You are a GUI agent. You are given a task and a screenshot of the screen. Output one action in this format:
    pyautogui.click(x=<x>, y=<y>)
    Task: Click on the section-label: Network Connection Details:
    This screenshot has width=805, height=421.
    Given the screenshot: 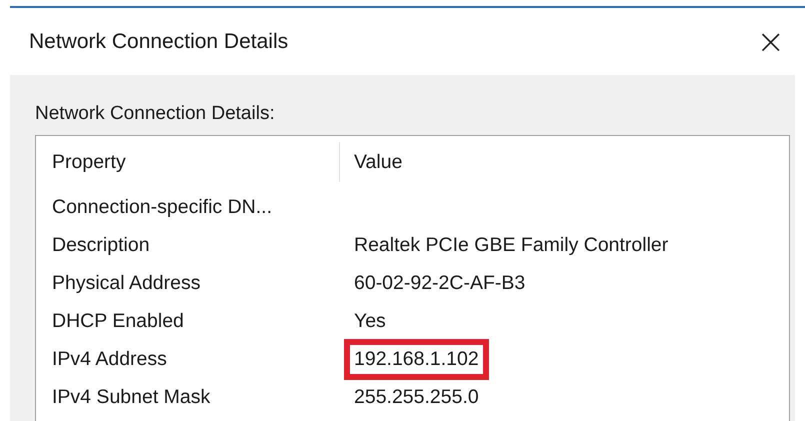 What is the action you would take?
    pyautogui.click(x=155, y=114)
    